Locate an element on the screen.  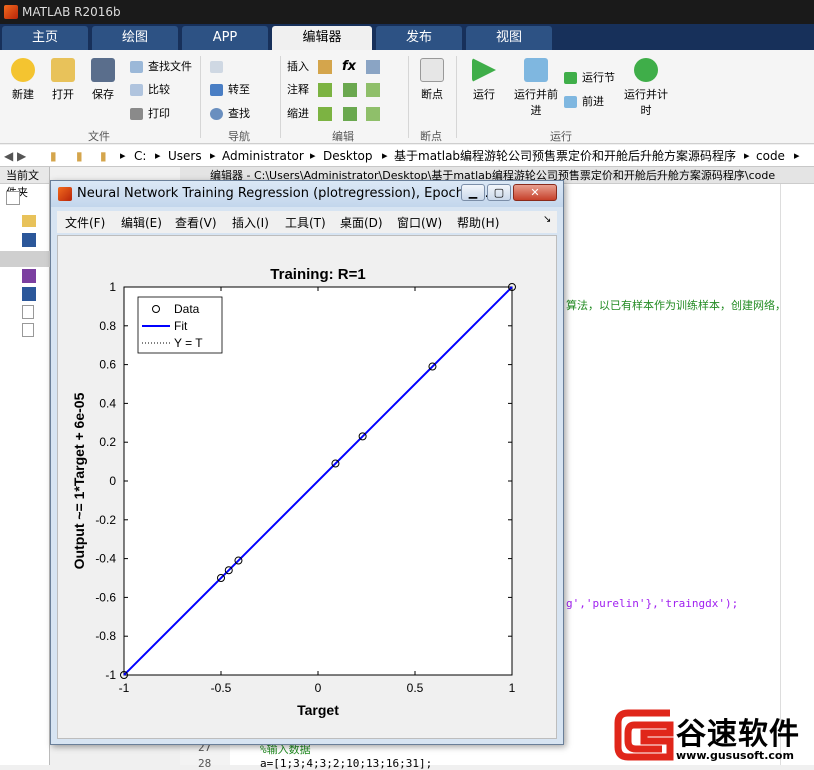
menu-edit: 编辑(E) is located at coordinates (141, 222).